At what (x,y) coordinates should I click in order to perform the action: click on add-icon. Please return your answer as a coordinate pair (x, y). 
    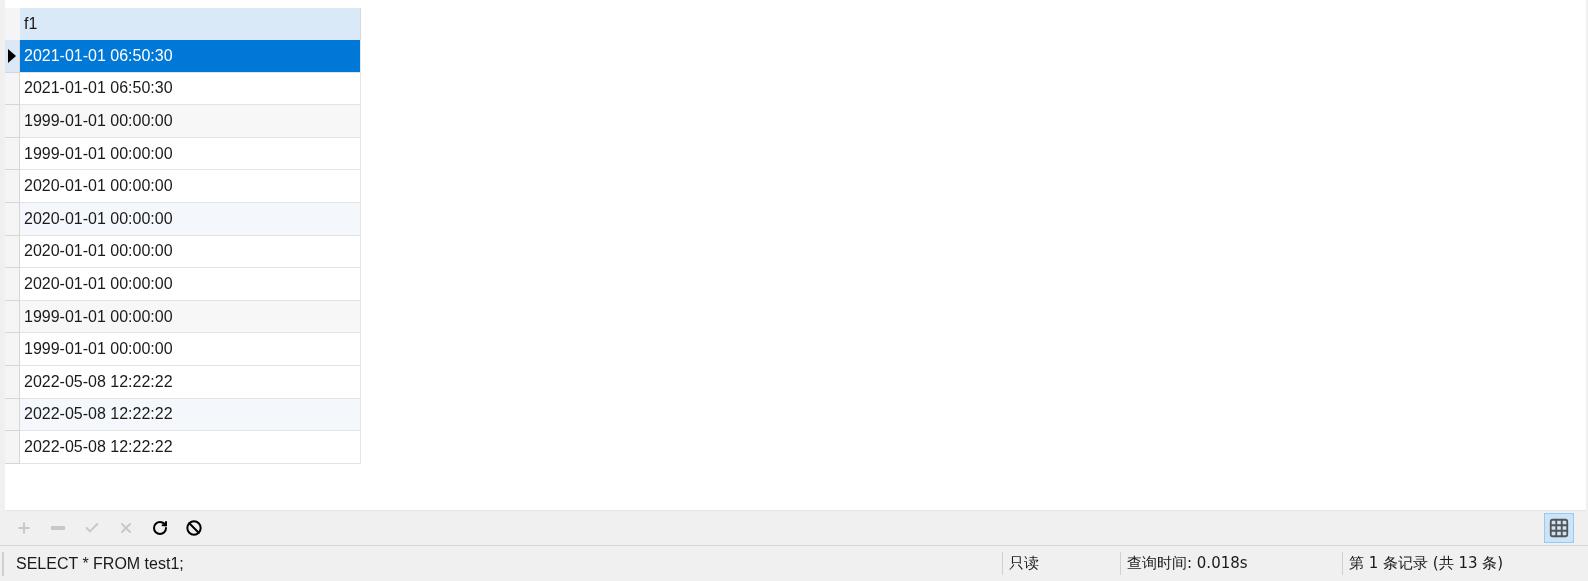
    Looking at the image, I should click on (24, 528).